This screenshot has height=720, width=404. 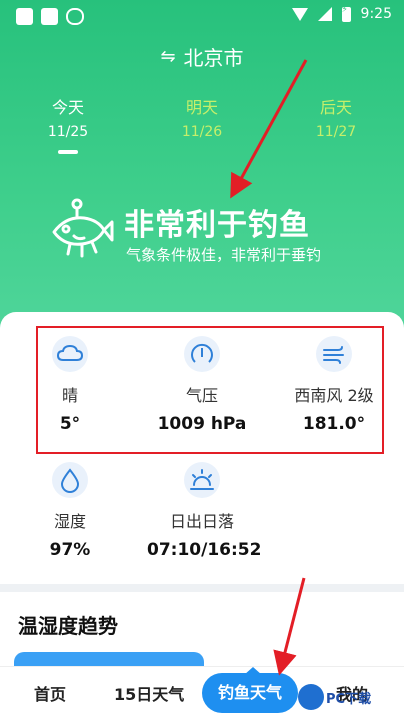 I want to click on tab-today: 今天 11/25, so click(x=68, y=117).